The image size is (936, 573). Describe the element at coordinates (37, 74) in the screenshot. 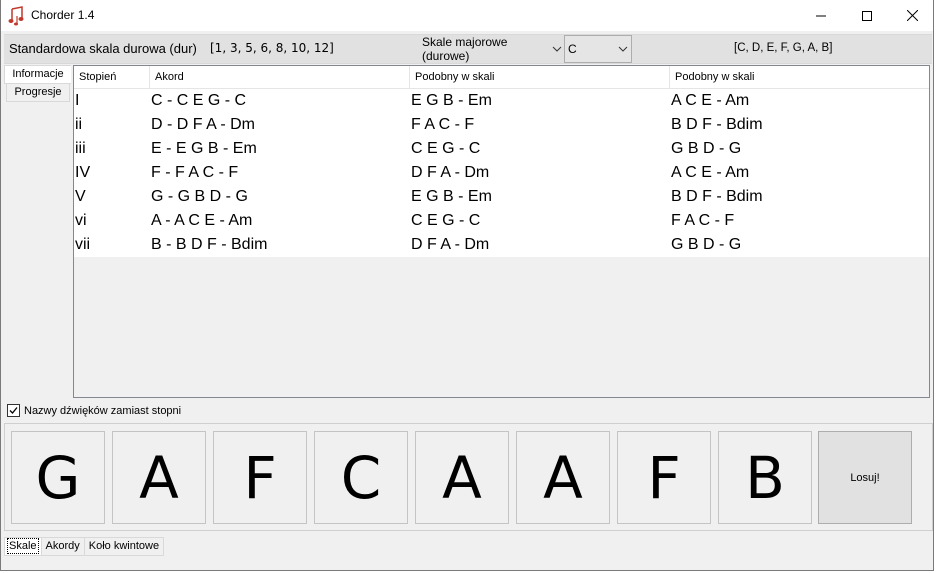

I see `tab-informacje: Informacje` at that location.